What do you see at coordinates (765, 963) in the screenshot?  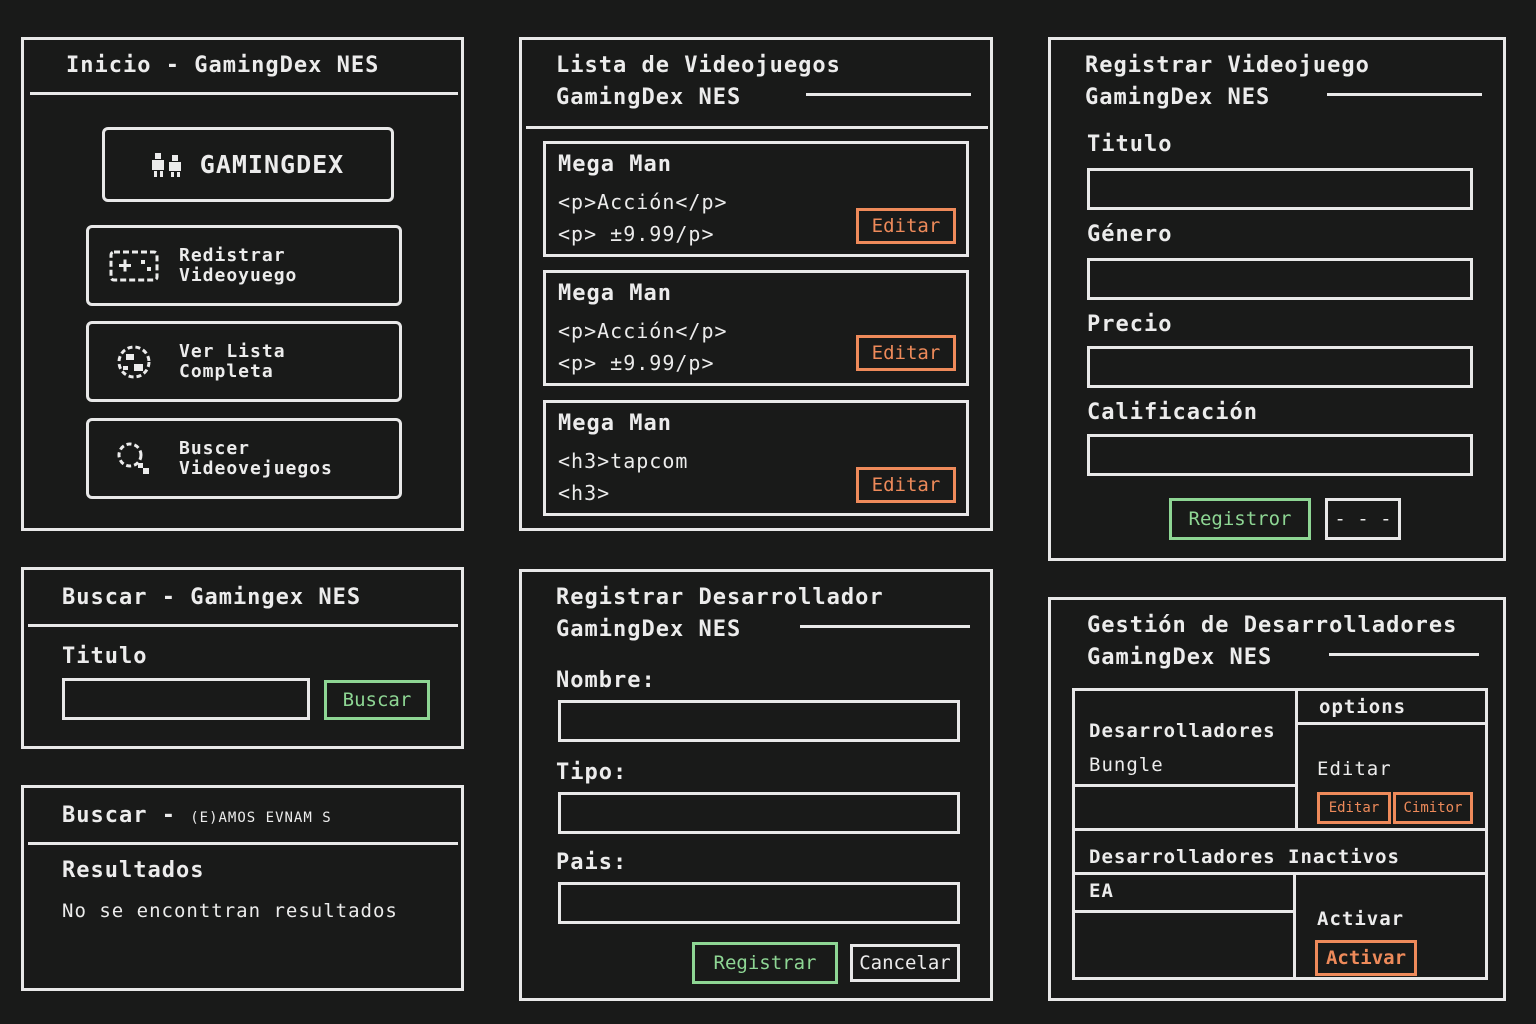 I see `register-dev-button: Registrar` at bounding box center [765, 963].